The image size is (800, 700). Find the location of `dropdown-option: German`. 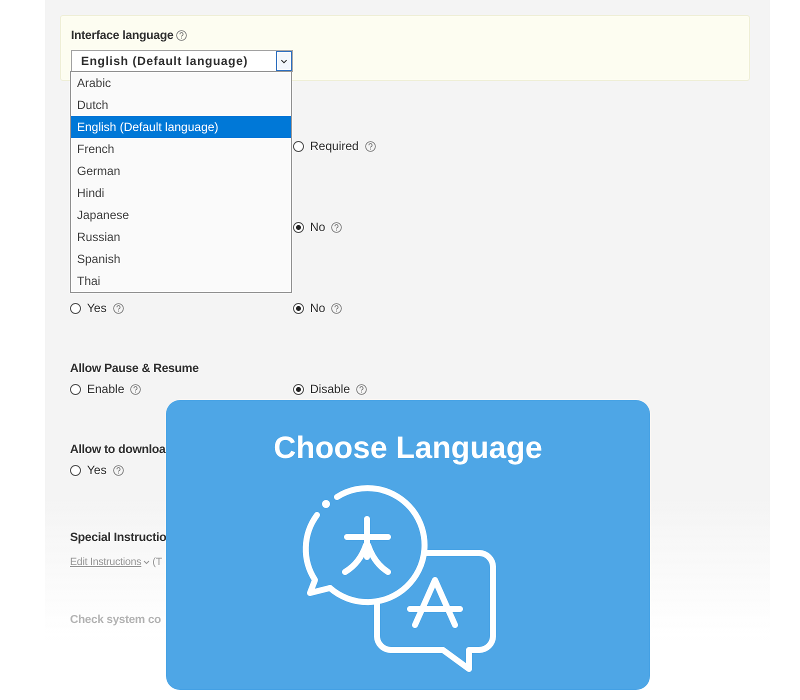

dropdown-option: German is located at coordinates (181, 171).